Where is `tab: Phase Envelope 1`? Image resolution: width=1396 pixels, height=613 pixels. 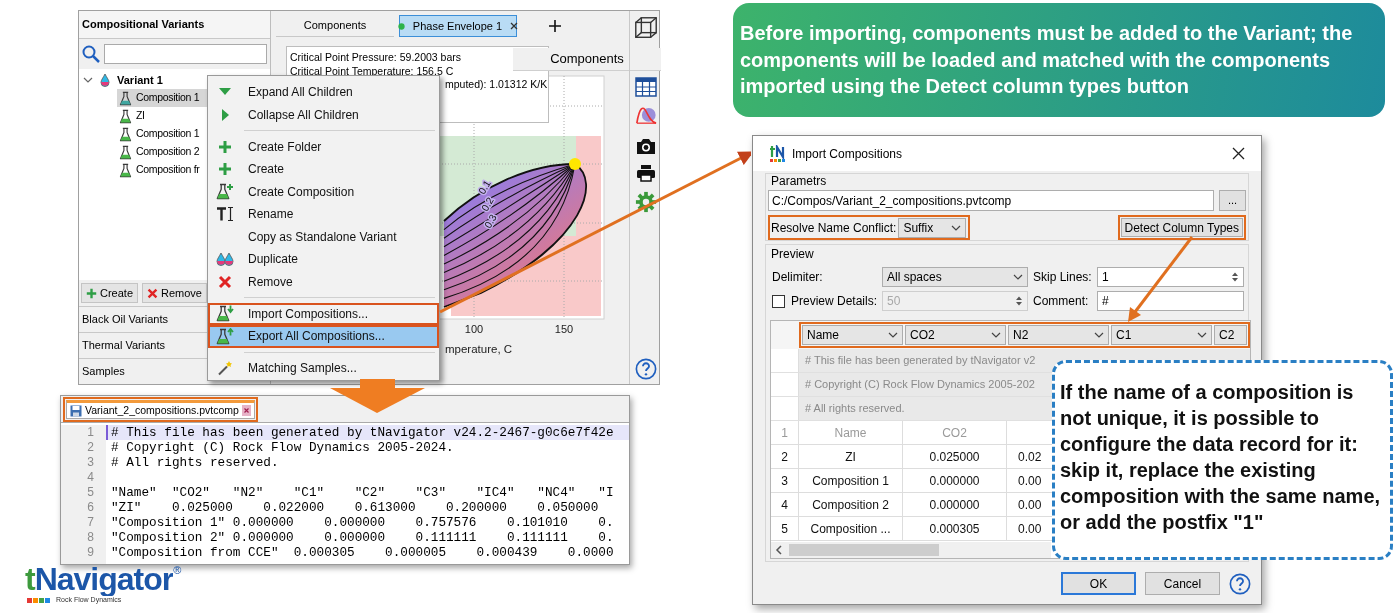 tab: Phase Envelope 1 is located at coordinates (458, 26).